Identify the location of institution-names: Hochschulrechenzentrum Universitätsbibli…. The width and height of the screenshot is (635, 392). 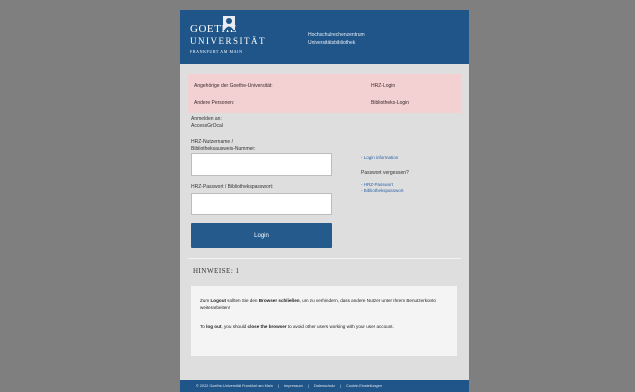
(336, 39).